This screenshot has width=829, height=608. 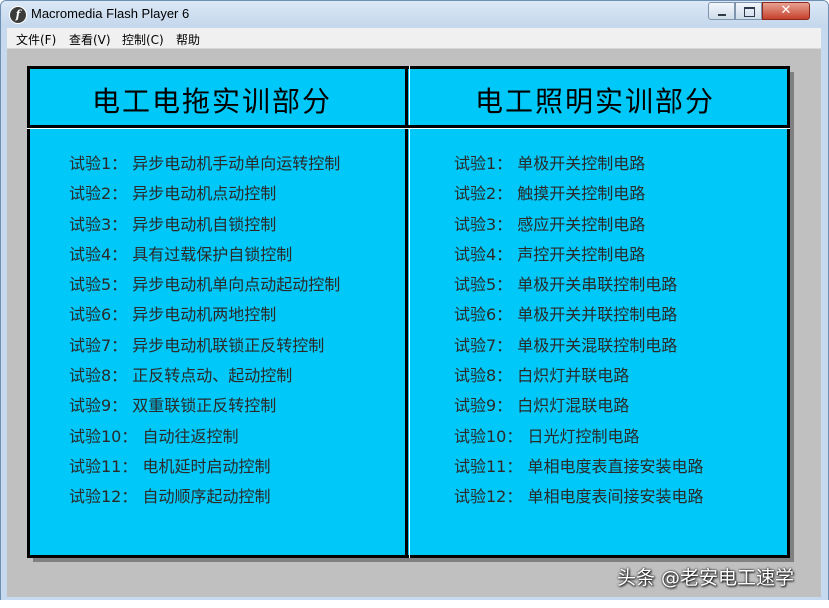 What do you see at coordinates (578, 197) in the screenshot?
I see `right-experiment-item: 试验2： 触摸开关控制电路` at bounding box center [578, 197].